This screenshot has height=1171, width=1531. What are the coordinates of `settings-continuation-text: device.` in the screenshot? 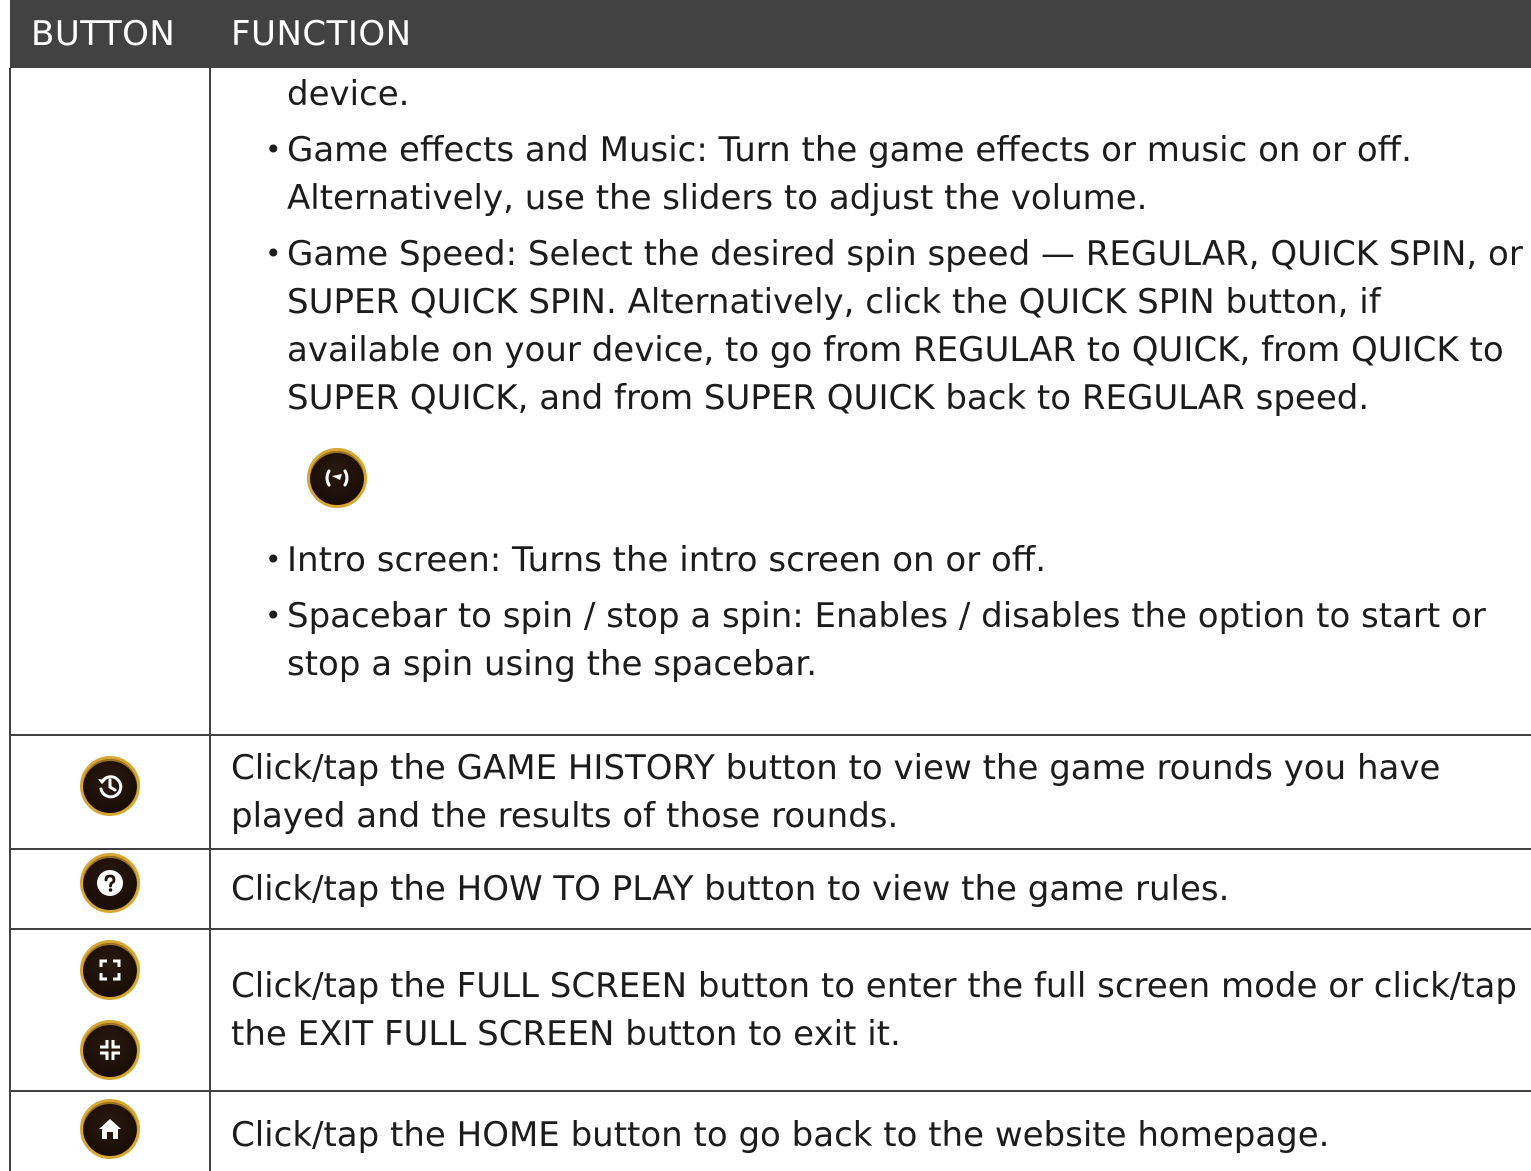 It's located at (348, 94).